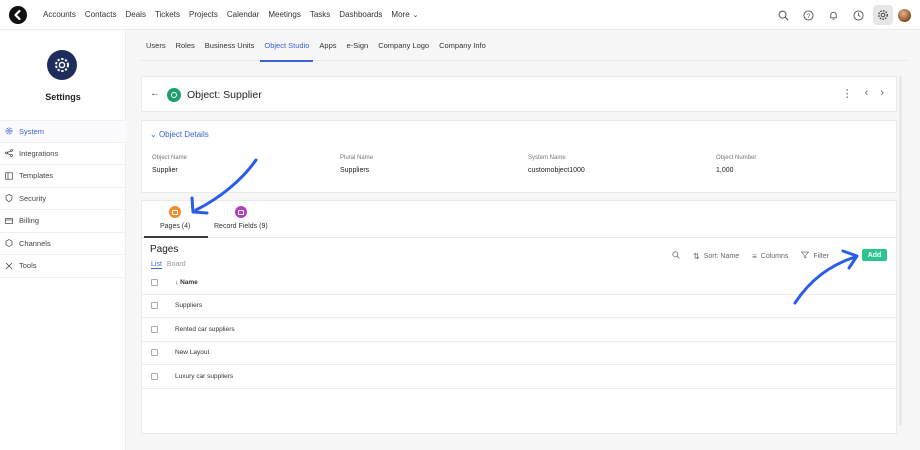 The width and height of the screenshot is (920, 450). What do you see at coordinates (167, 14) in the screenshot?
I see `nav-item-tickets: Tickets` at bounding box center [167, 14].